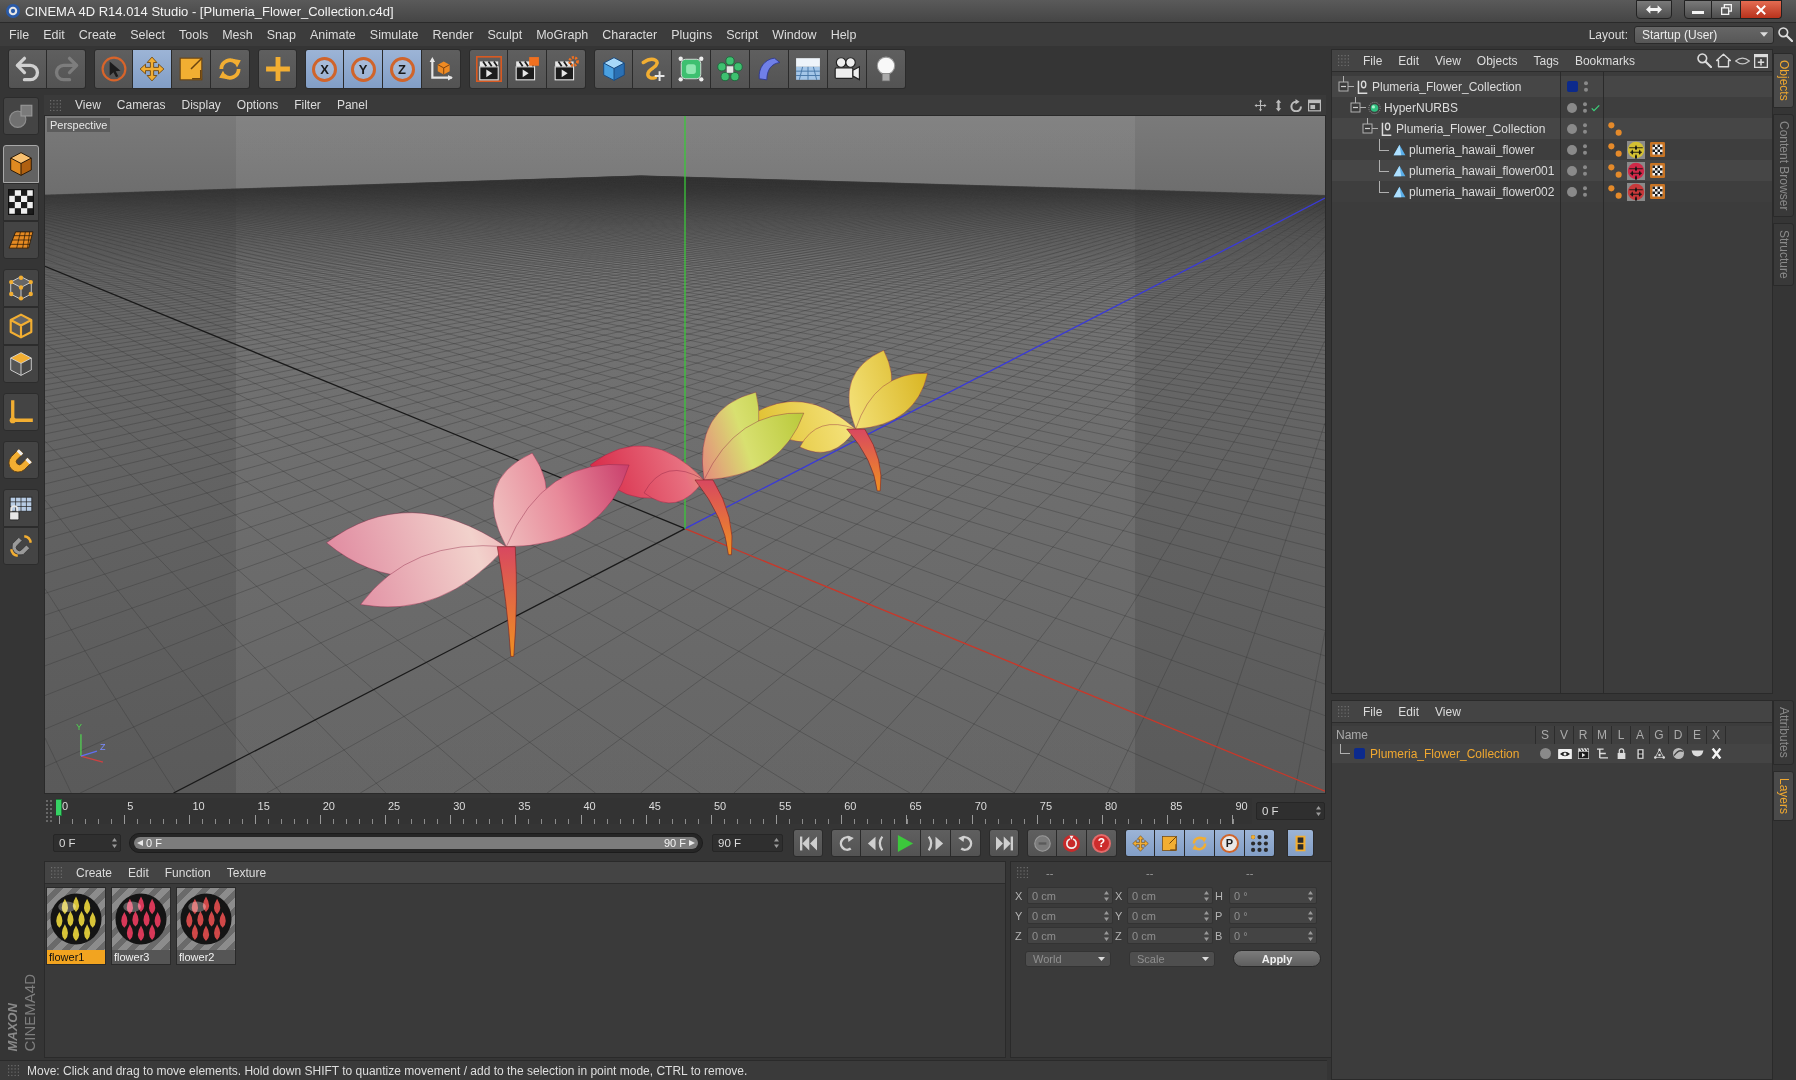  Describe the element at coordinates (76, 926) in the screenshot. I see `material-tile: flower1` at that location.